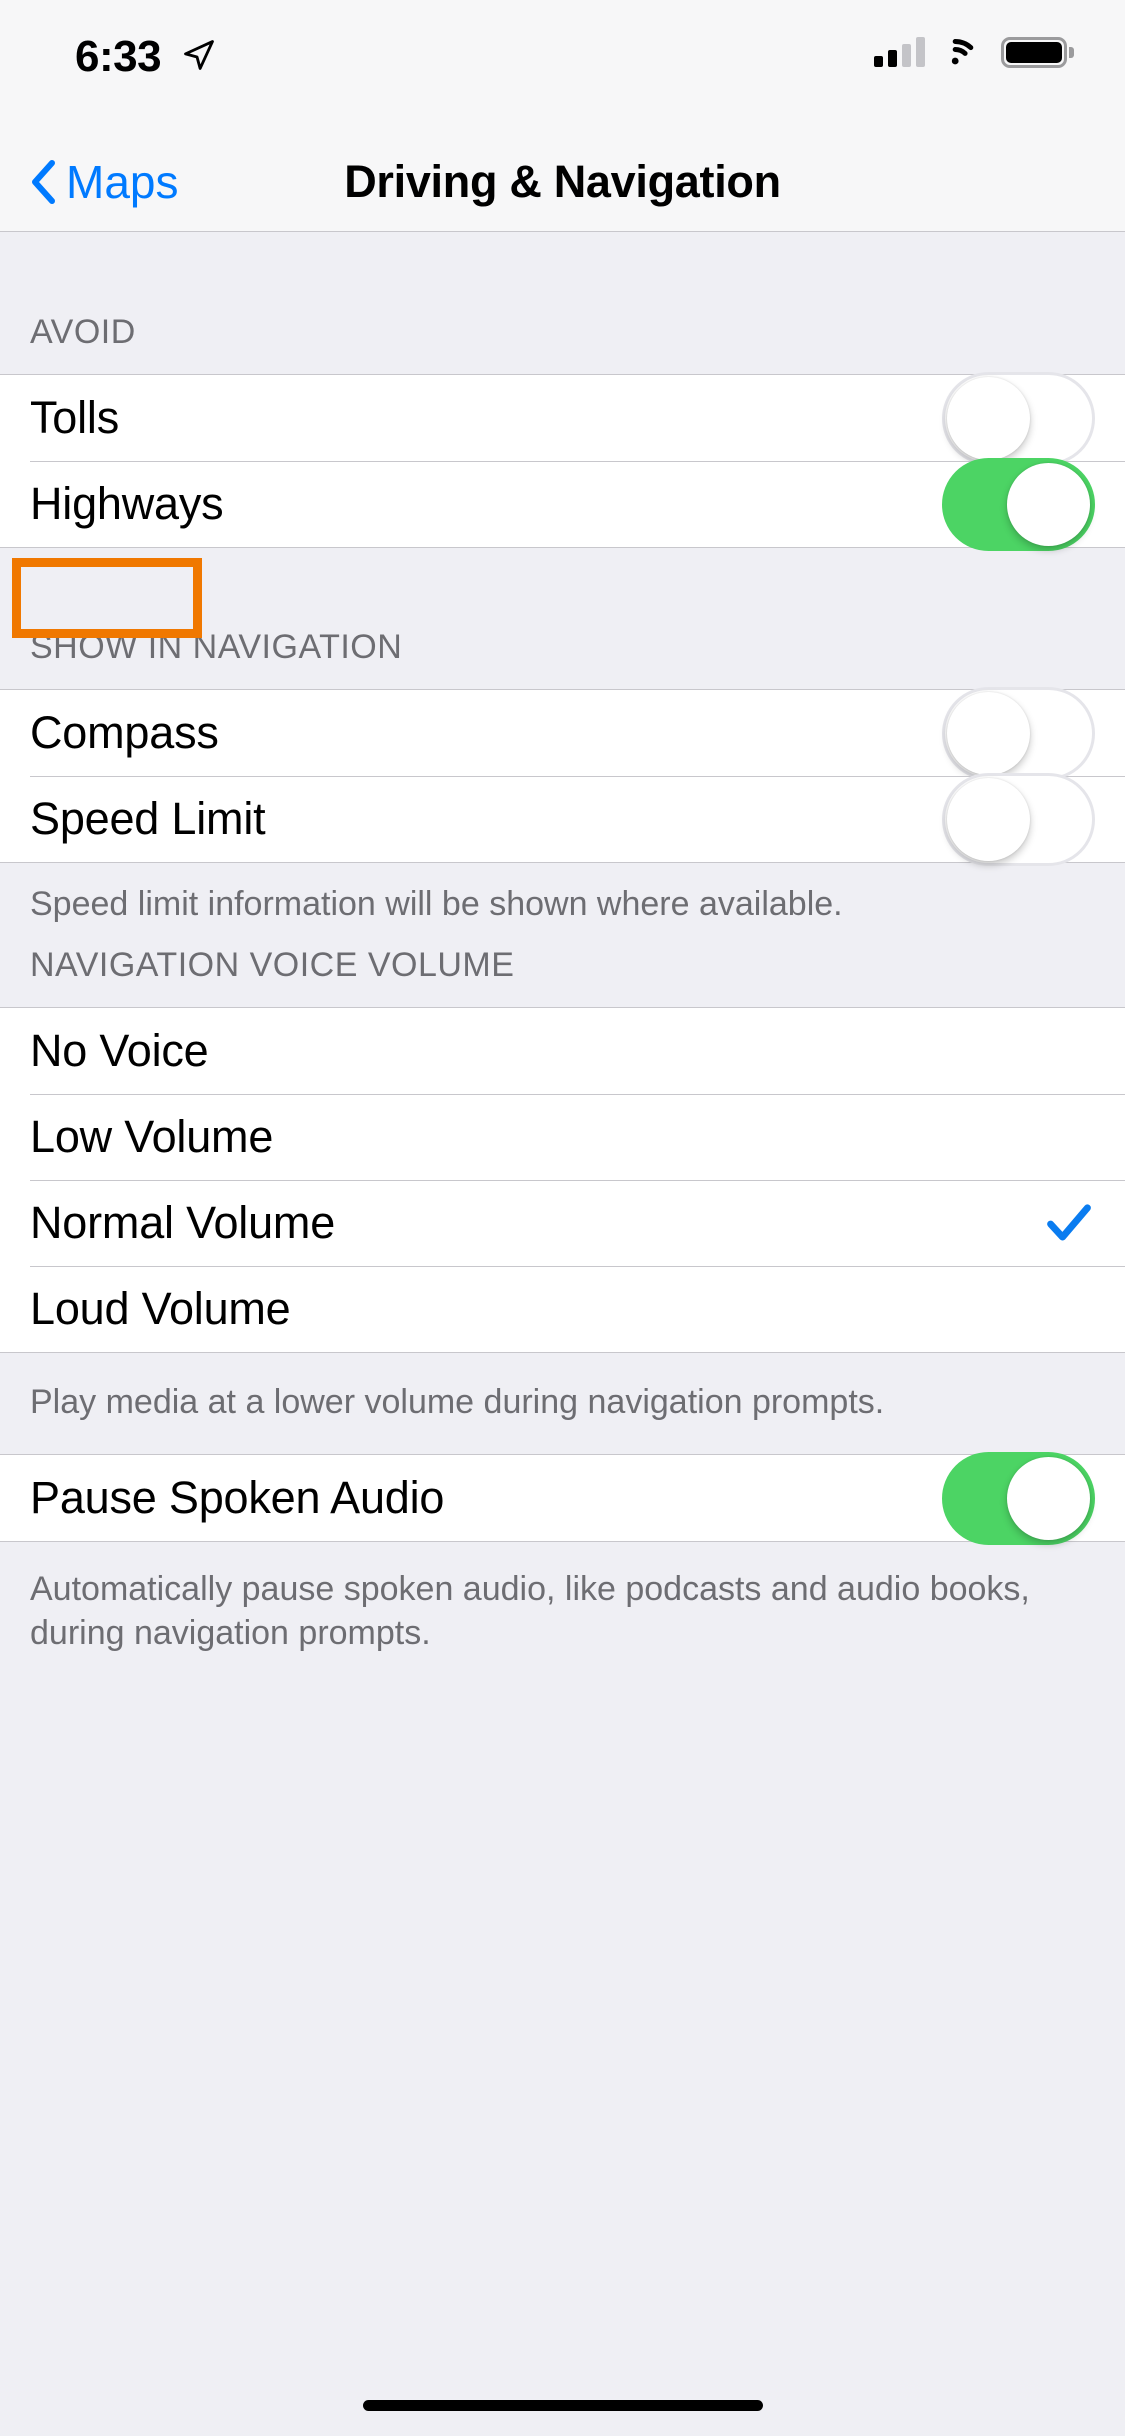 Image resolution: width=1125 pixels, height=2436 pixels. I want to click on row-compass: Compass, so click(562, 733).